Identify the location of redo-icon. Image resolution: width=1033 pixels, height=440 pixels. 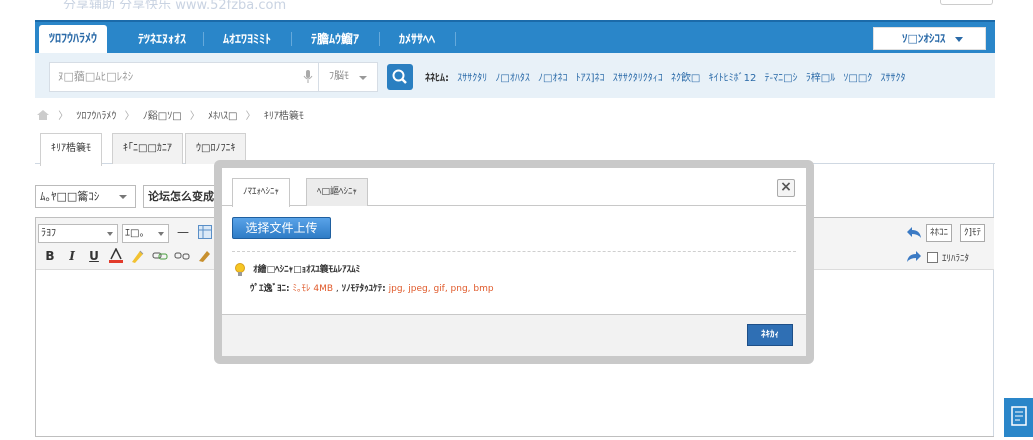
(914, 257).